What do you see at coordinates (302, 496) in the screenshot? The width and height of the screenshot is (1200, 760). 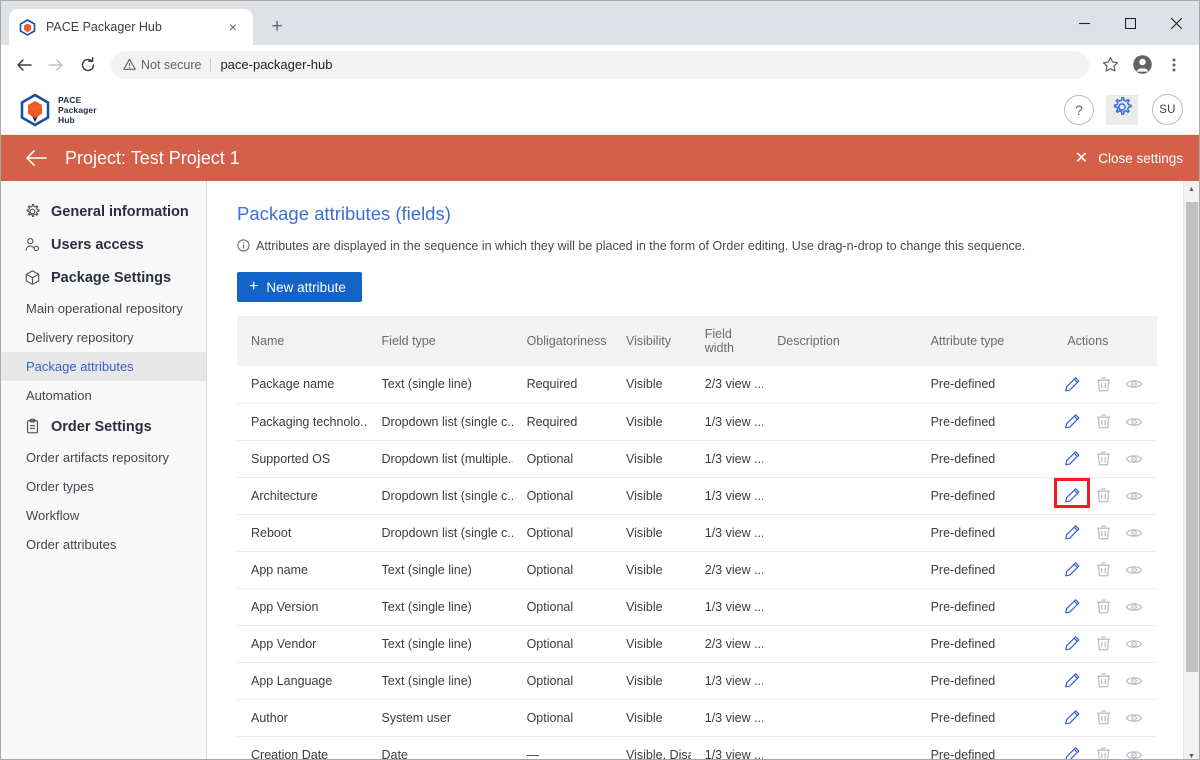 I see `cell-name: Architecture` at bounding box center [302, 496].